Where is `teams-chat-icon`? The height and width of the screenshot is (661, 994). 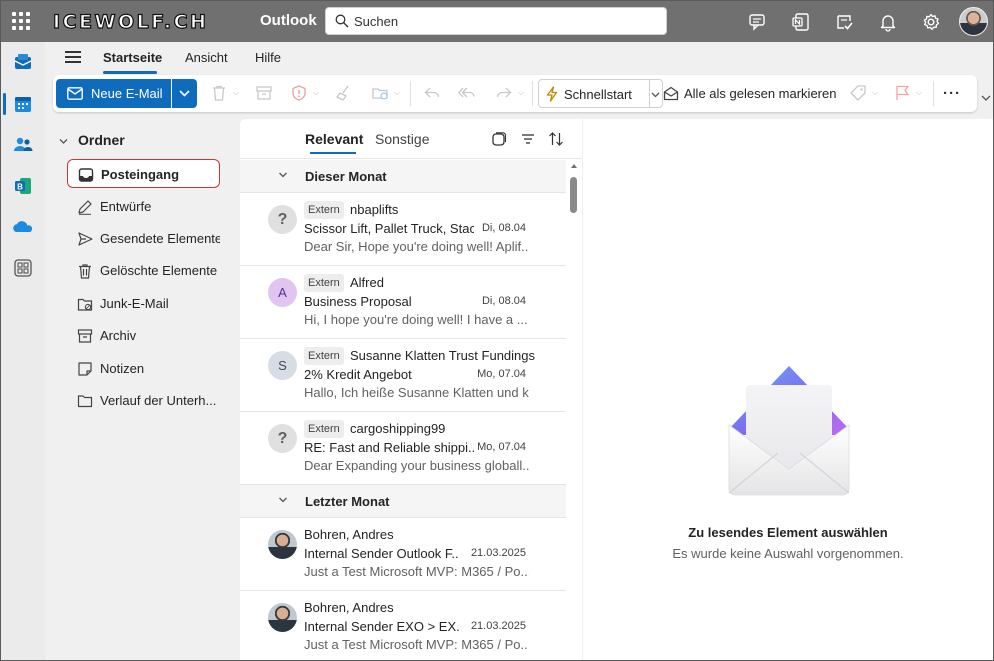
teams-chat-icon is located at coordinates (758, 22).